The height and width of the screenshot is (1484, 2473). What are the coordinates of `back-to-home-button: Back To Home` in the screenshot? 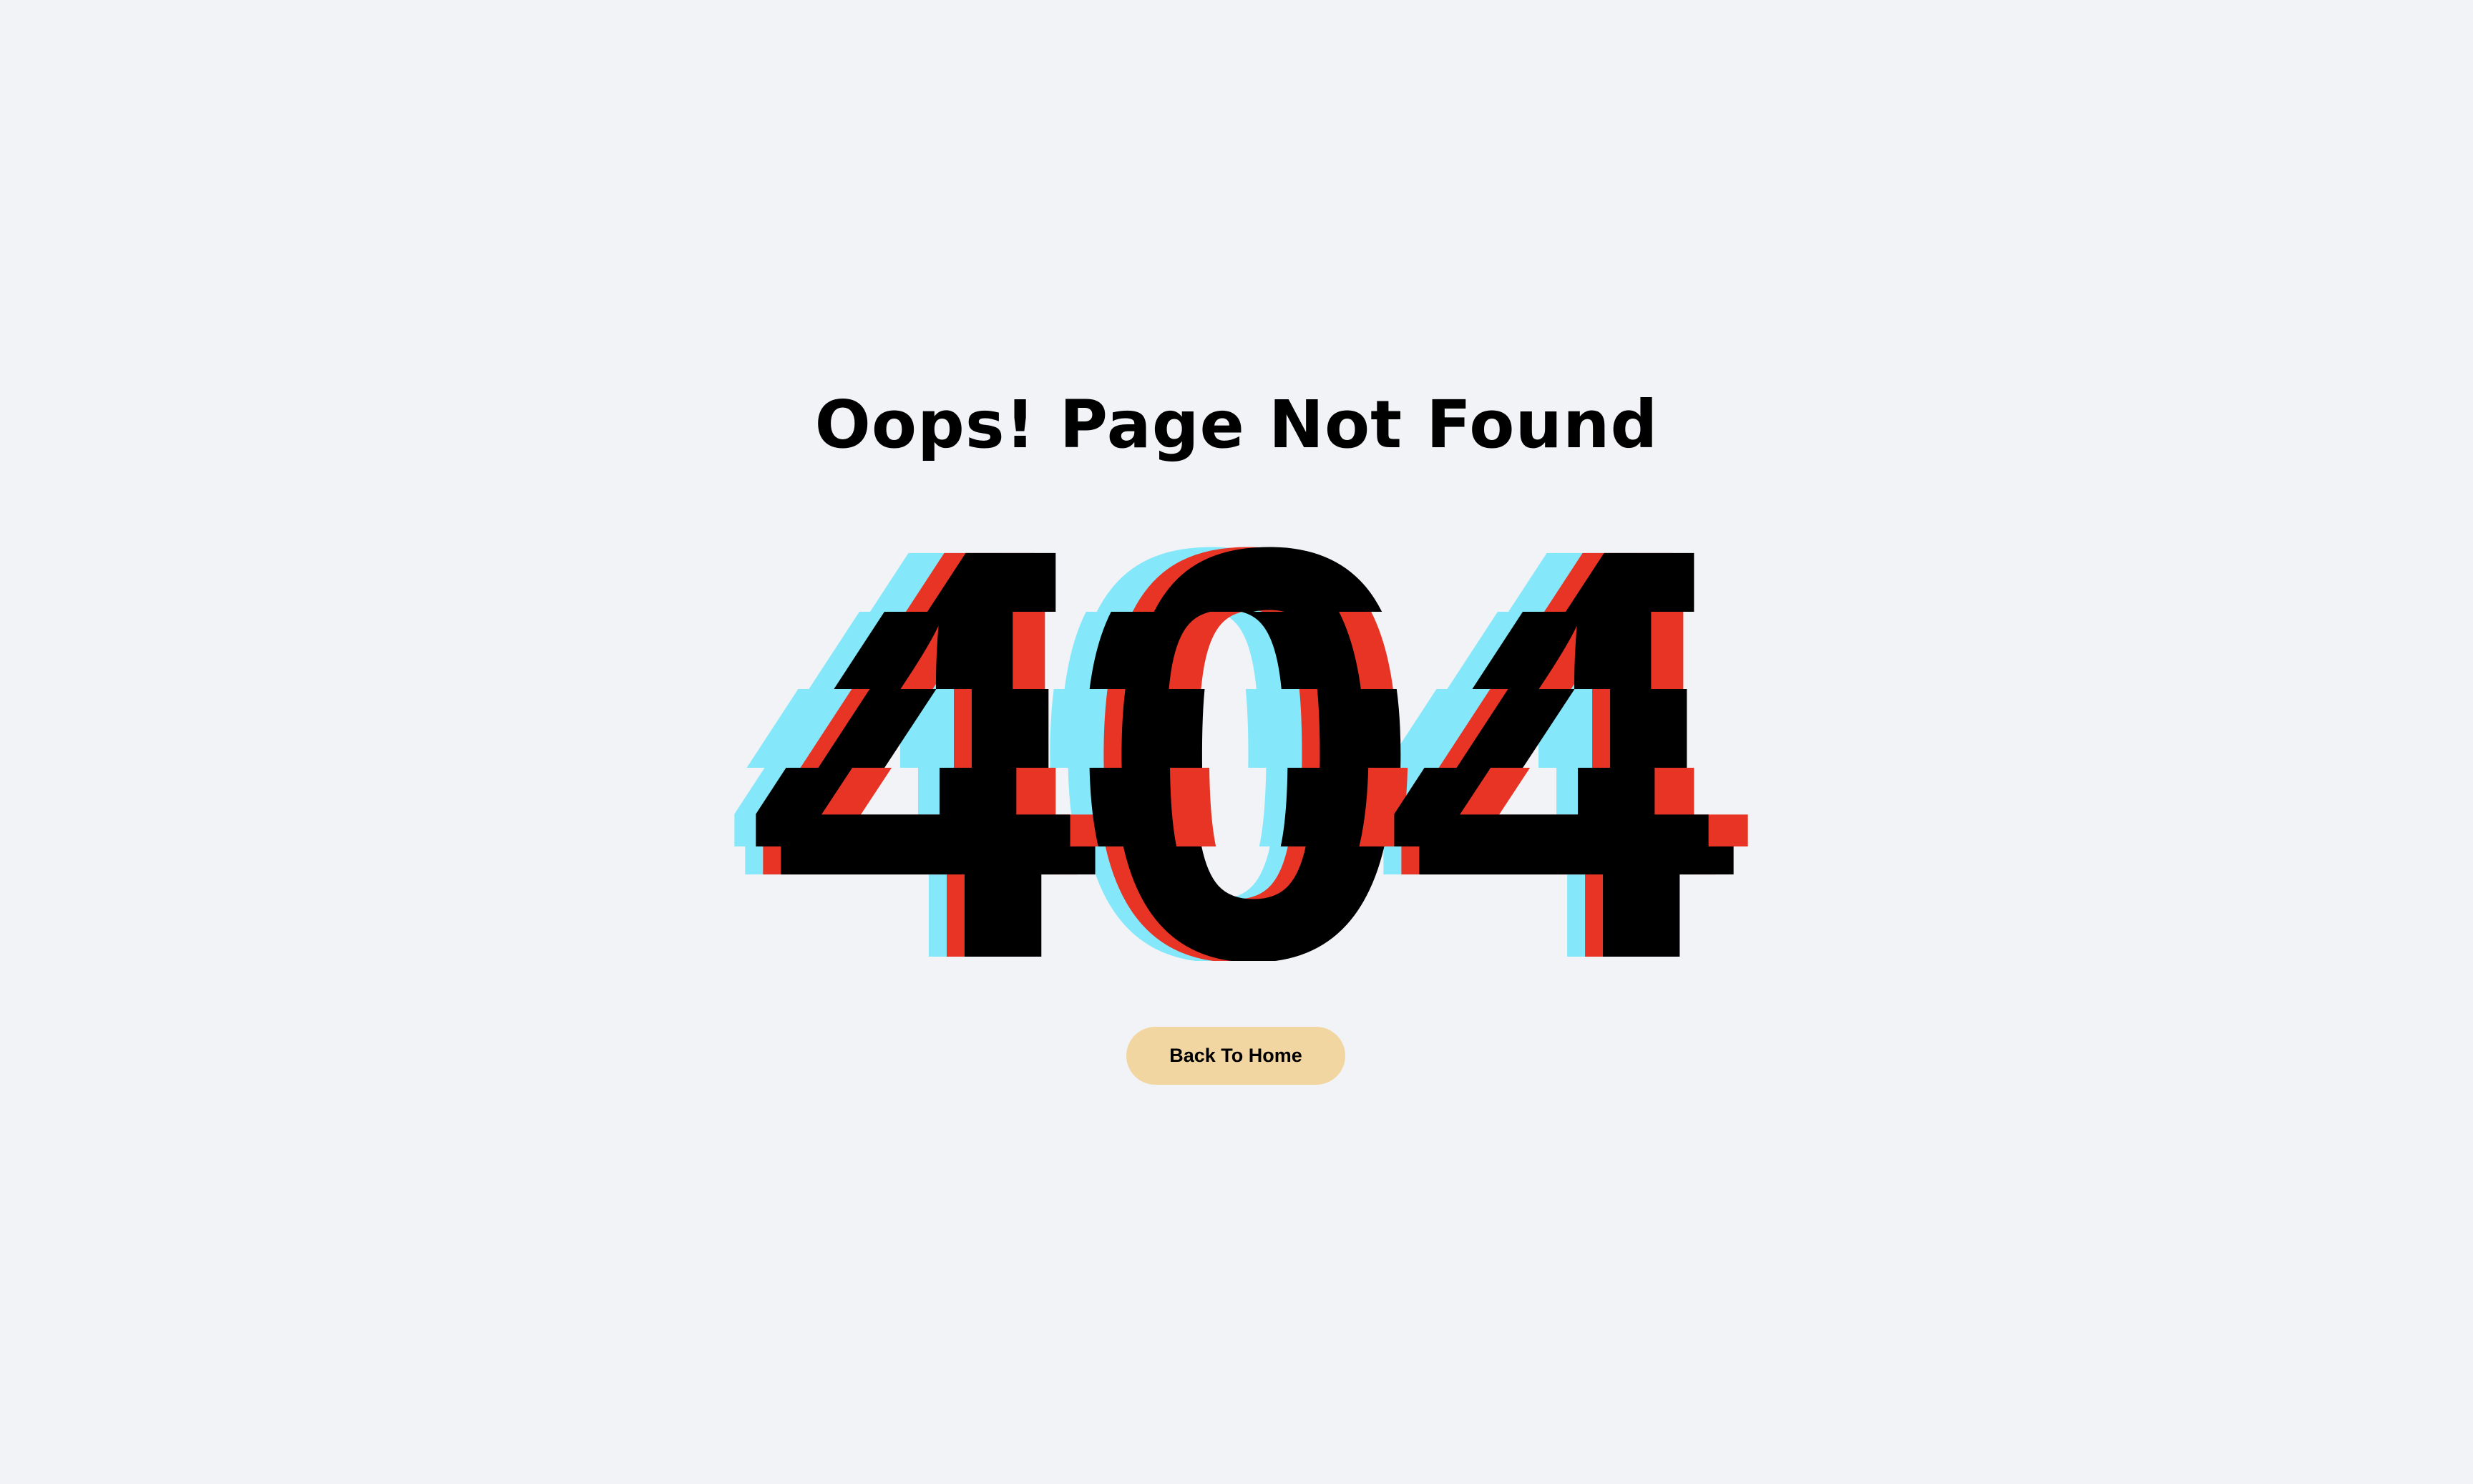 It's located at (1235, 1056).